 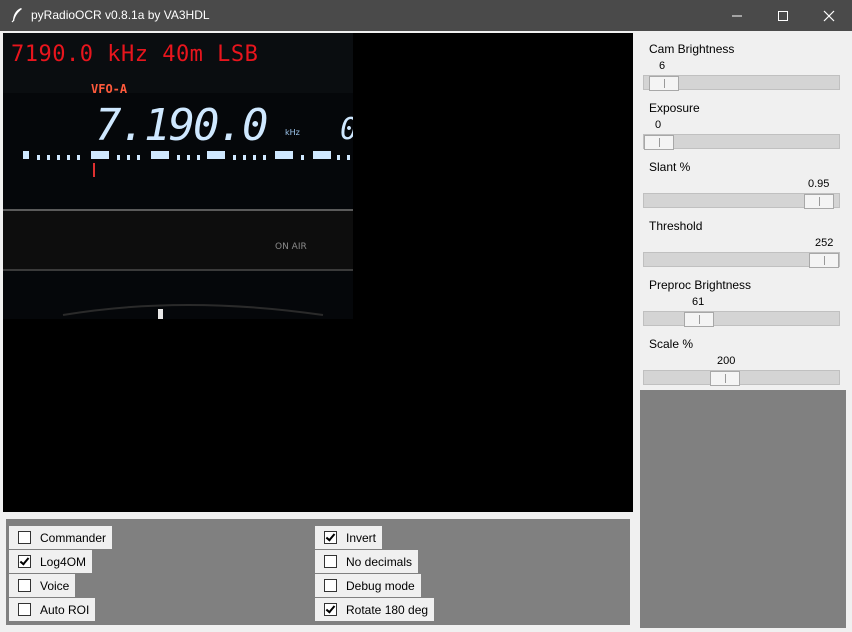 What do you see at coordinates (692, 49) in the screenshot?
I see `slider-label: Cam Brightness` at bounding box center [692, 49].